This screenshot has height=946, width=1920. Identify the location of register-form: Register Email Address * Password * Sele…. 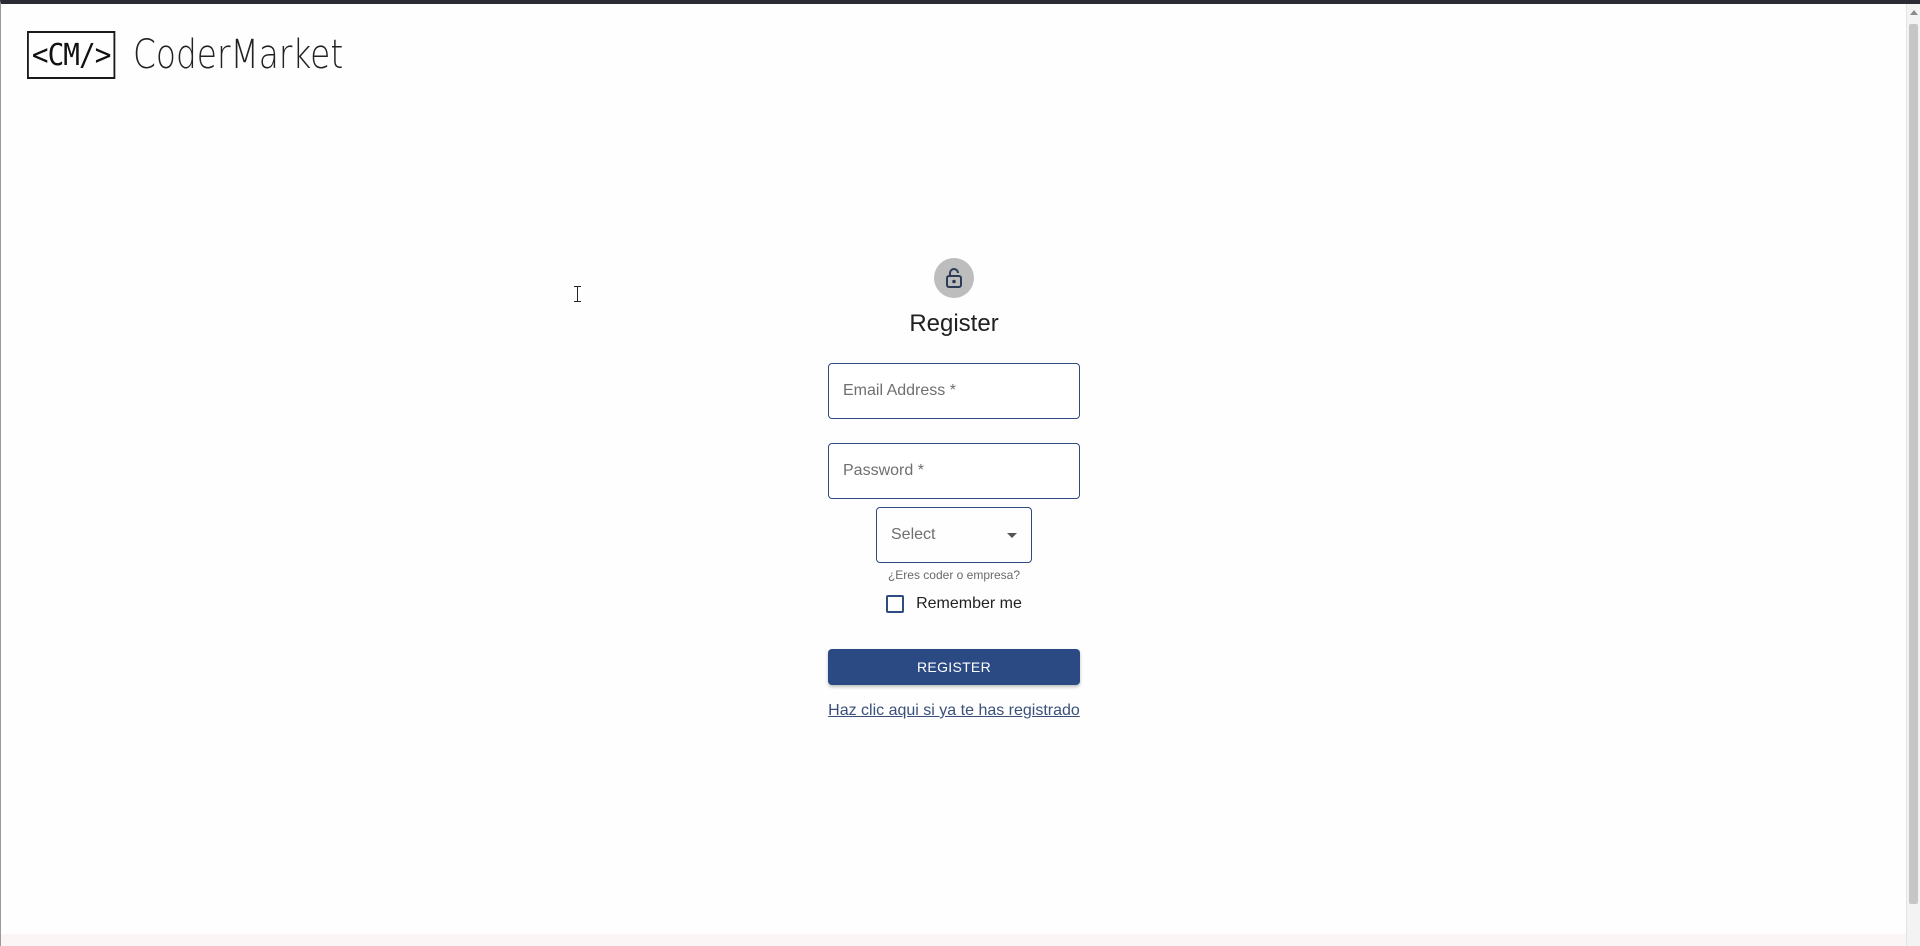
(954, 489).